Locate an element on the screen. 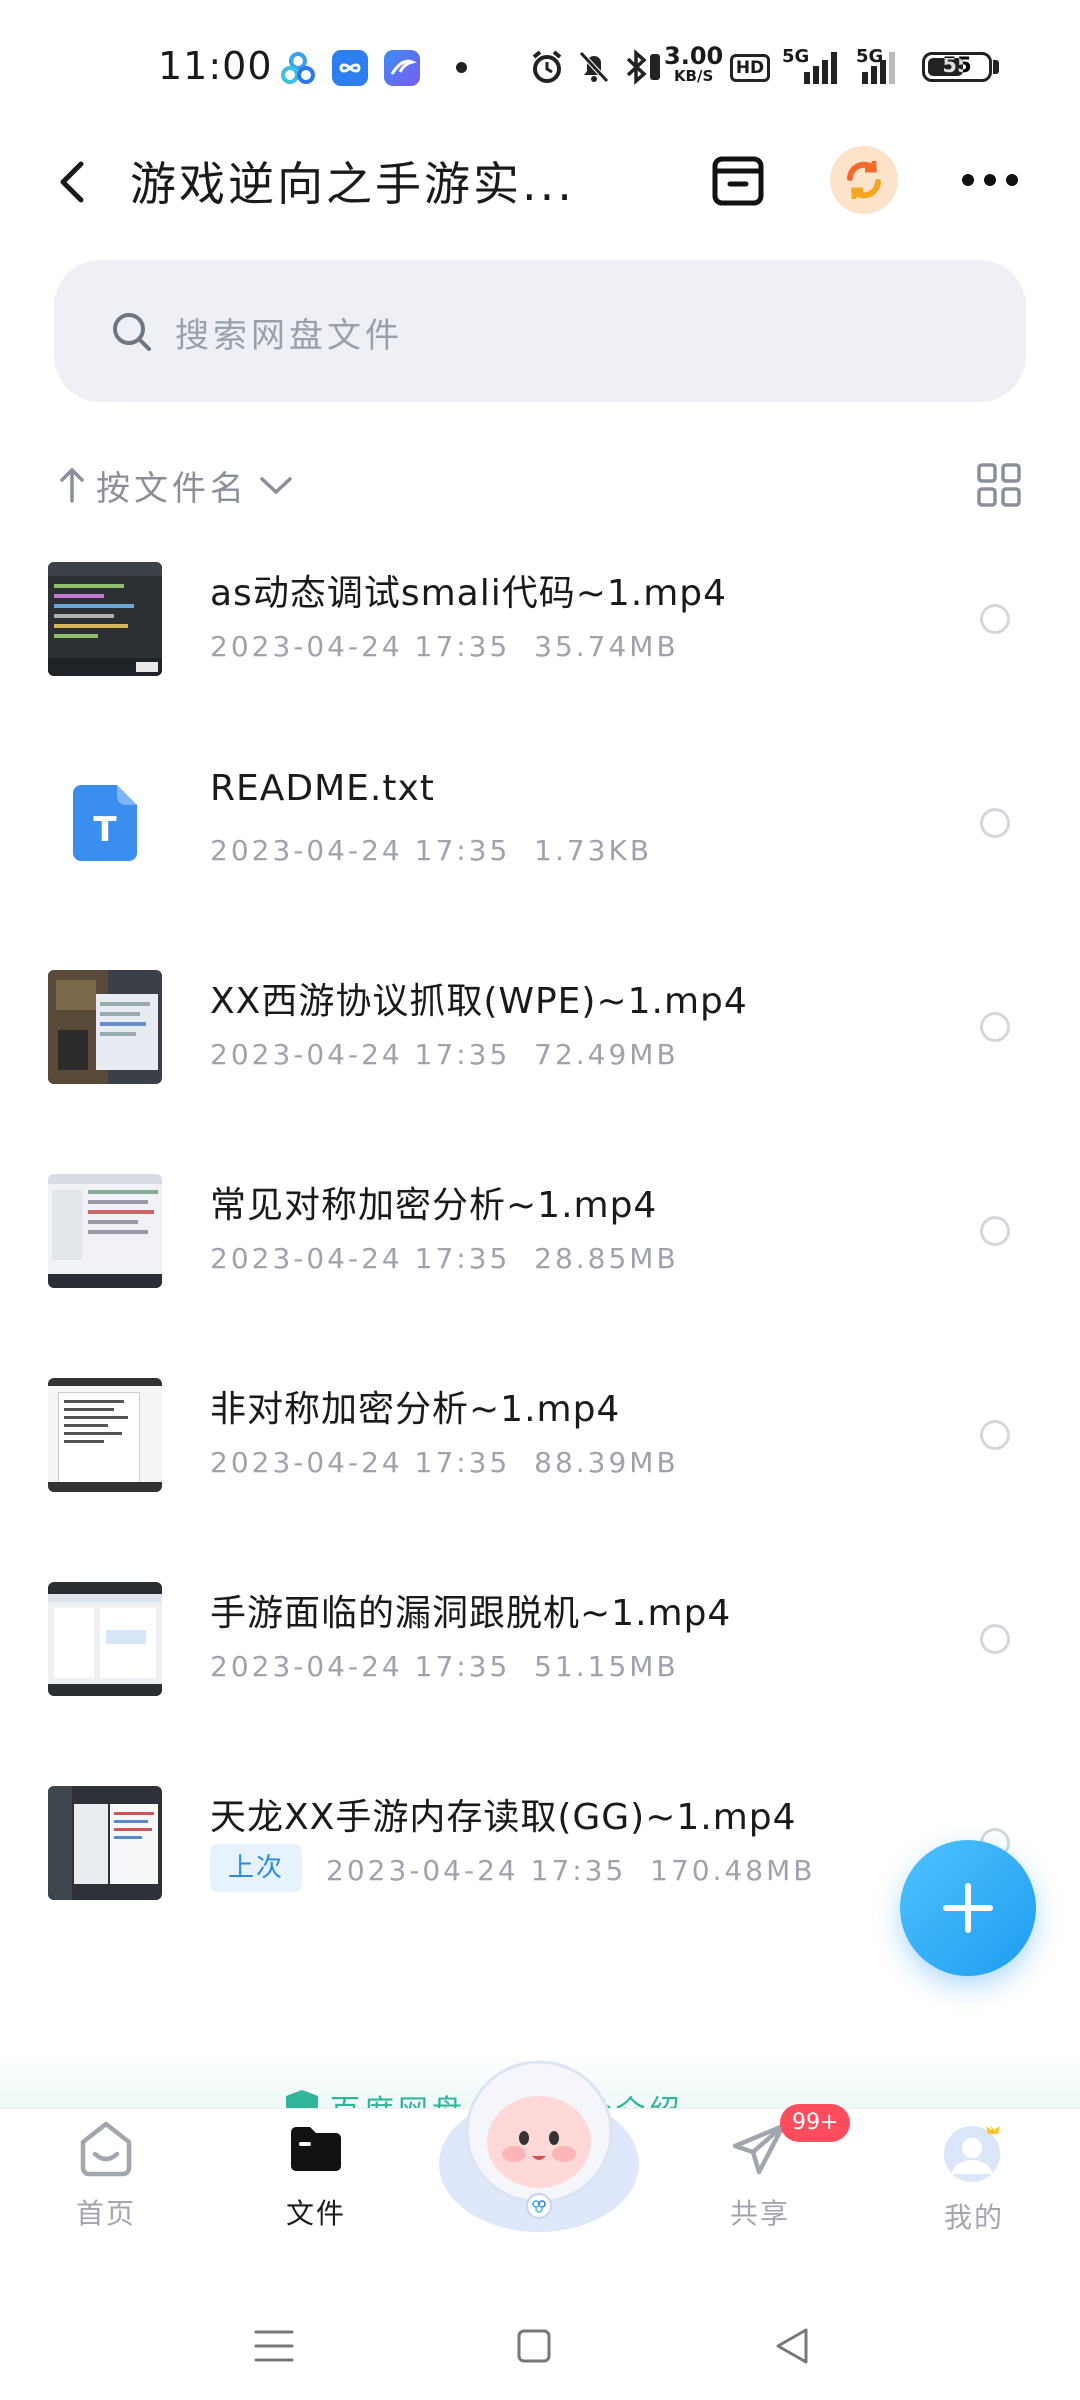 This screenshot has width=1080, height=2400. sync-icon is located at coordinates (864, 180).